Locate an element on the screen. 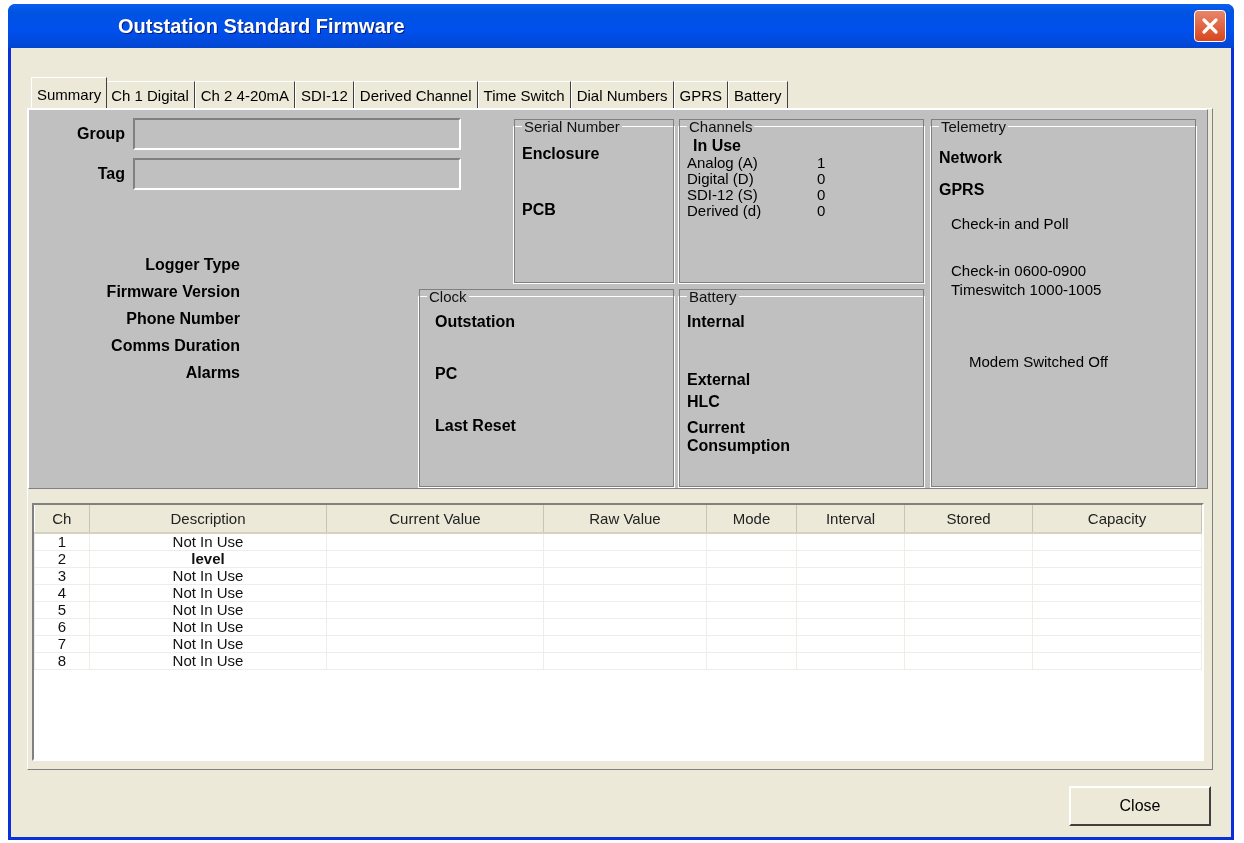 This screenshot has width=1244, height=843. window-title: Outstation Standard Firmware is located at coordinates (261, 26).